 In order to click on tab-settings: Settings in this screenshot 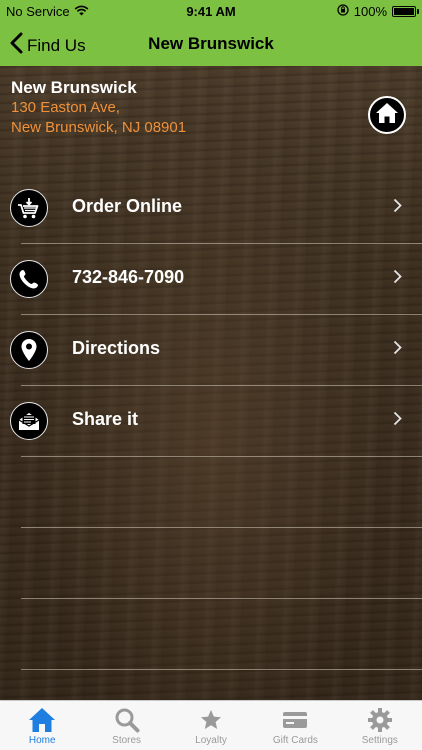, I will do `click(380, 725)`.